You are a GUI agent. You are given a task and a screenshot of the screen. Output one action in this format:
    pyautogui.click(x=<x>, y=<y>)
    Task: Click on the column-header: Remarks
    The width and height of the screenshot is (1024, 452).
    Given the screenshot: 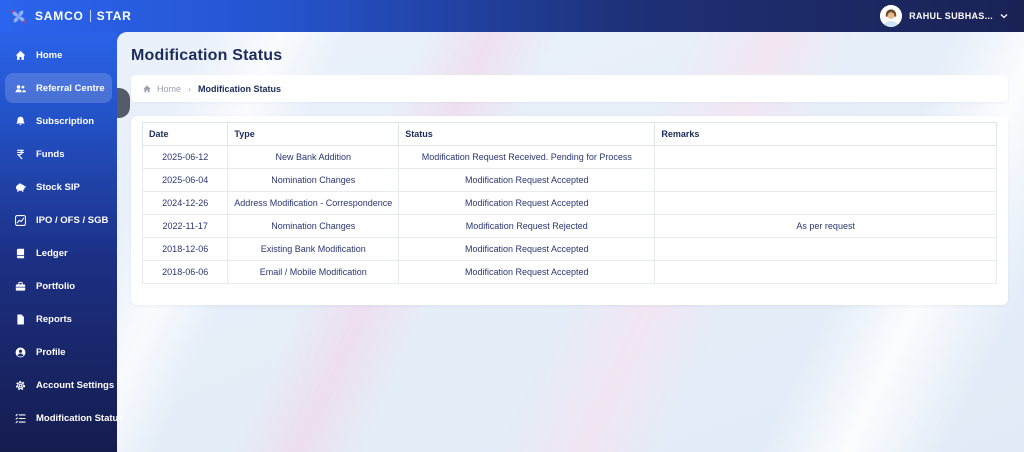 What is the action you would take?
    pyautogui.click(x=825, y=134)
    